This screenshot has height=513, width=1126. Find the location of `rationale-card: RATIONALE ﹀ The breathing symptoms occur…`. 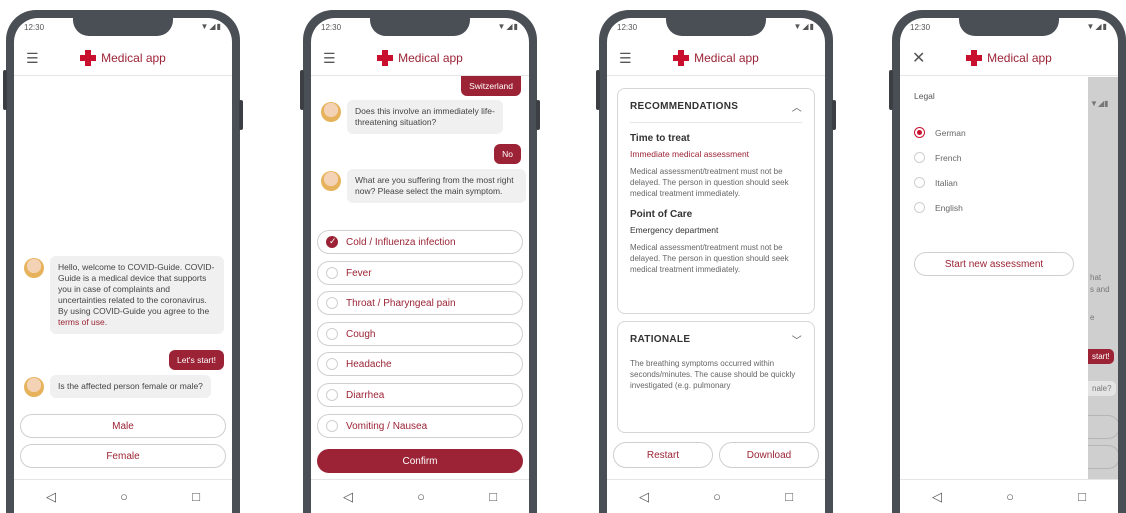

rationale-card: RATIONALE ﹀ The breathing symptoms occur… is located at coordinates (716, 377).